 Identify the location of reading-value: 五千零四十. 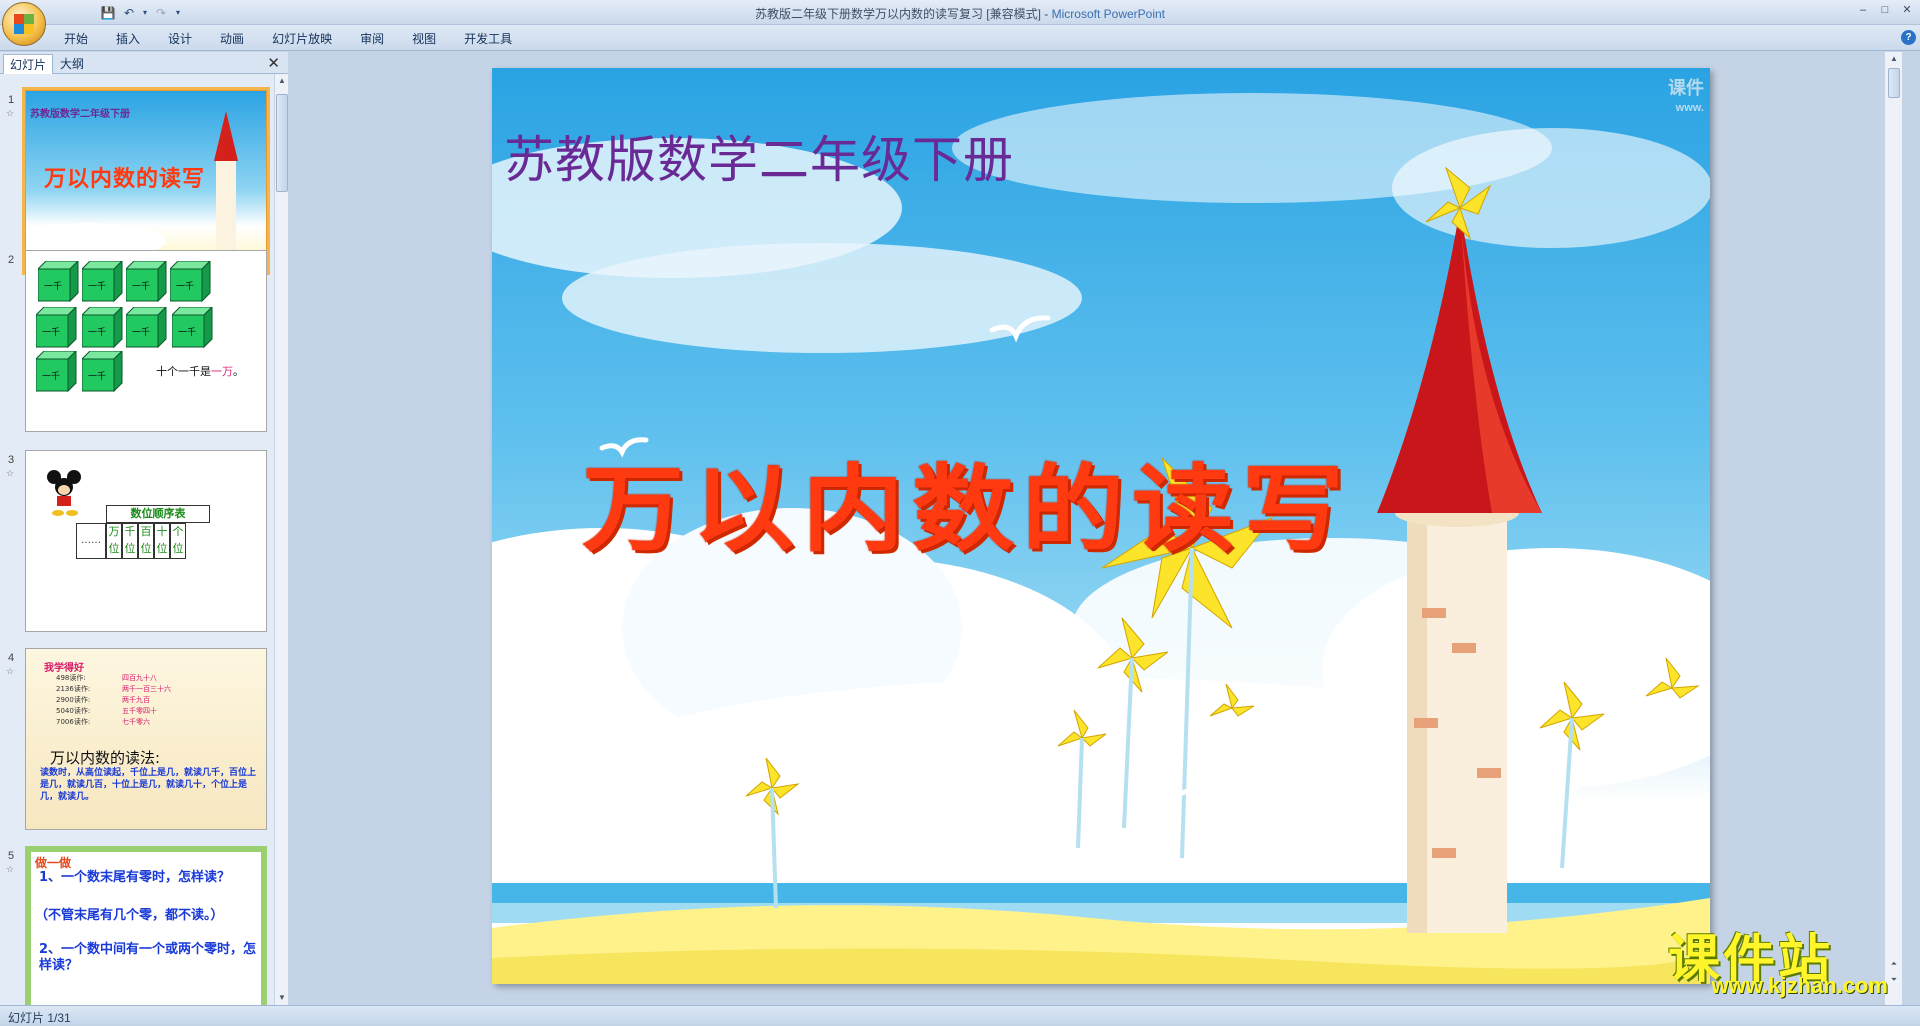
(139, 711).